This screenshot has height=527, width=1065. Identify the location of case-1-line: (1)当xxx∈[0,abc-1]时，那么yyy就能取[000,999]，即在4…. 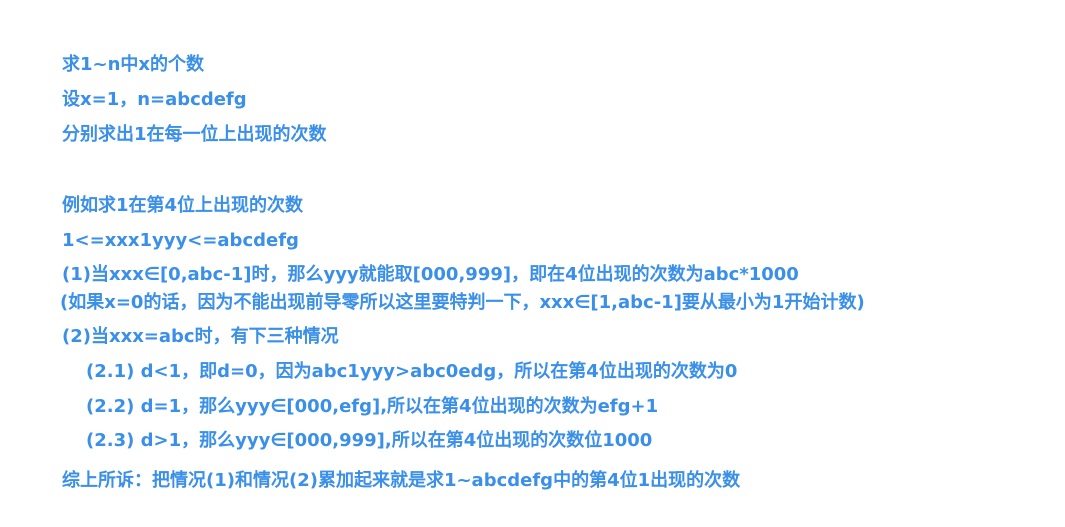
(430, 274).